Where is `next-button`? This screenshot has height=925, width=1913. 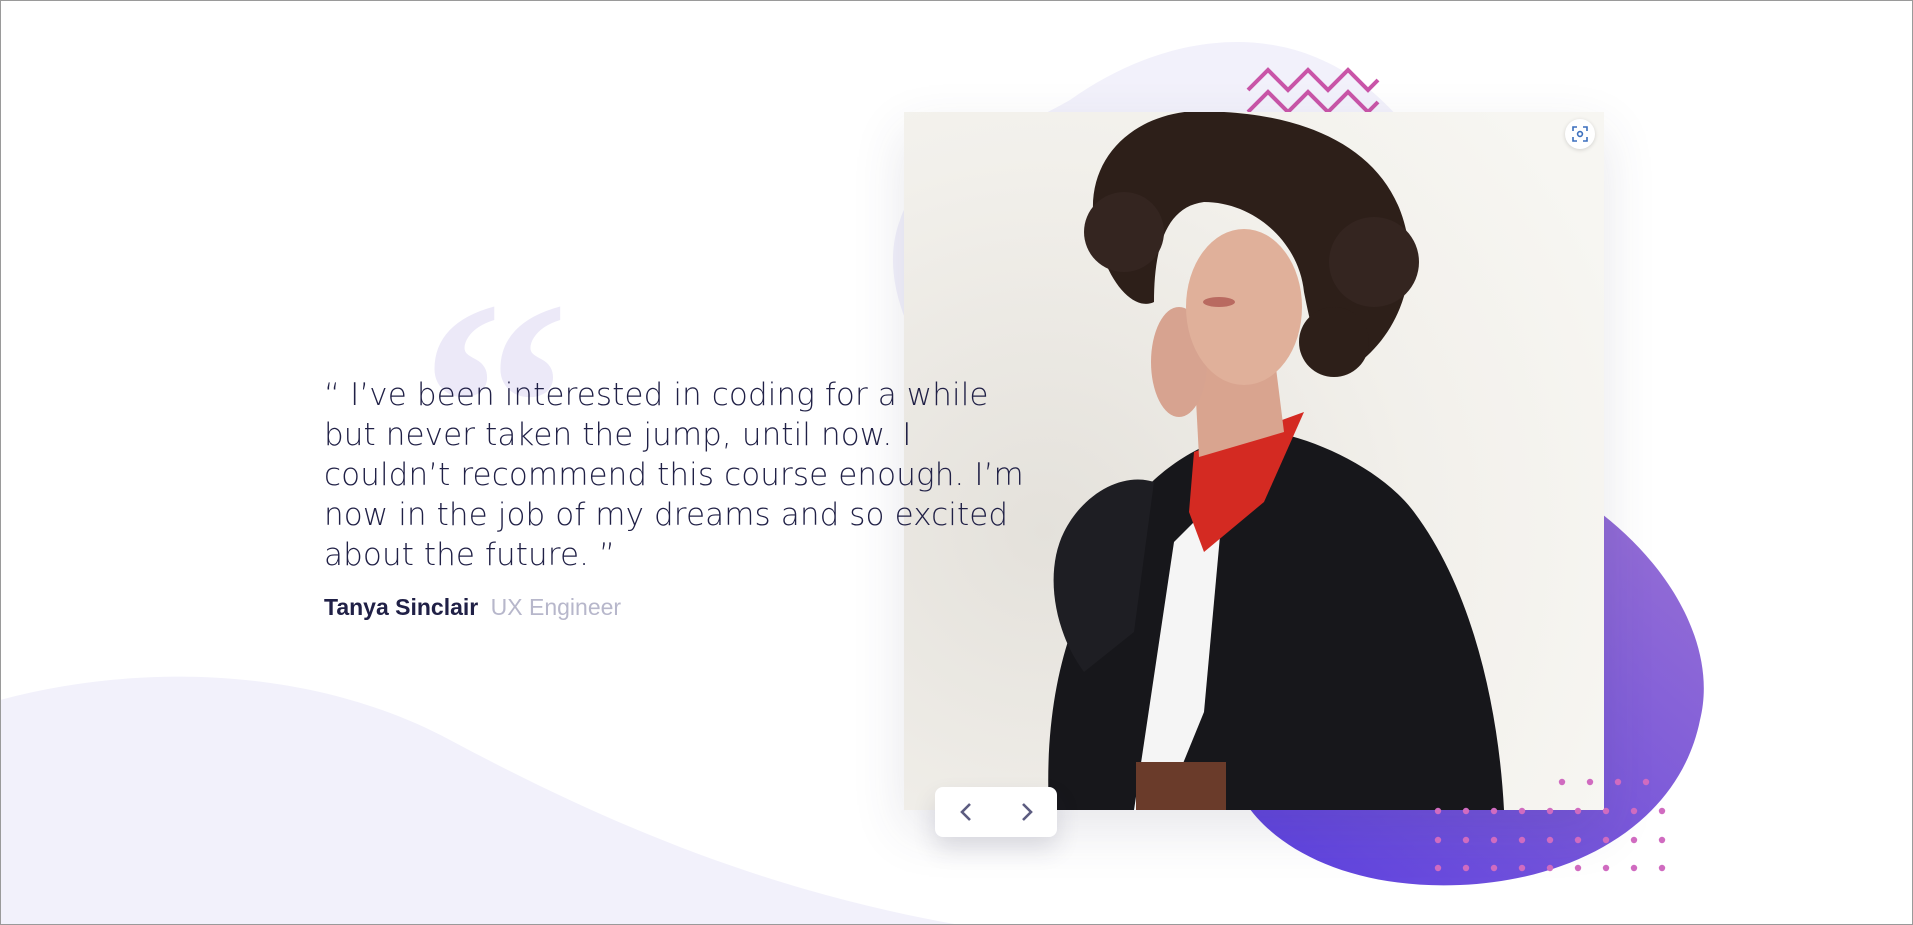 next-button is located at coordinates (1027, 812).